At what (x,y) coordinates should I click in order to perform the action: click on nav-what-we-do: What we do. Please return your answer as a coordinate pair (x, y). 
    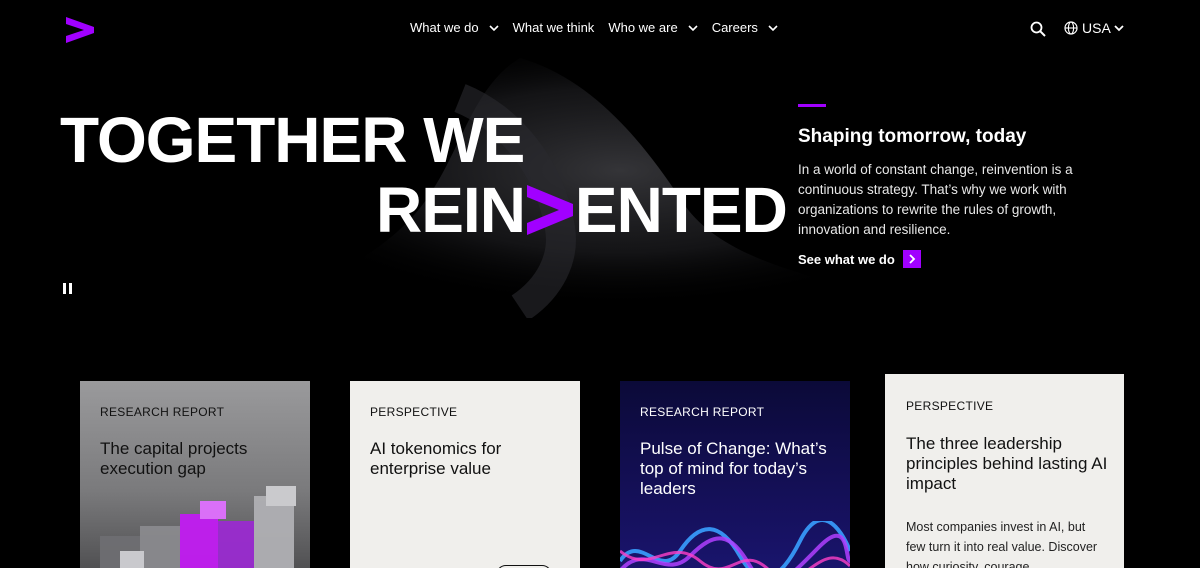
    Looking at the image, I should click on (454, 27).